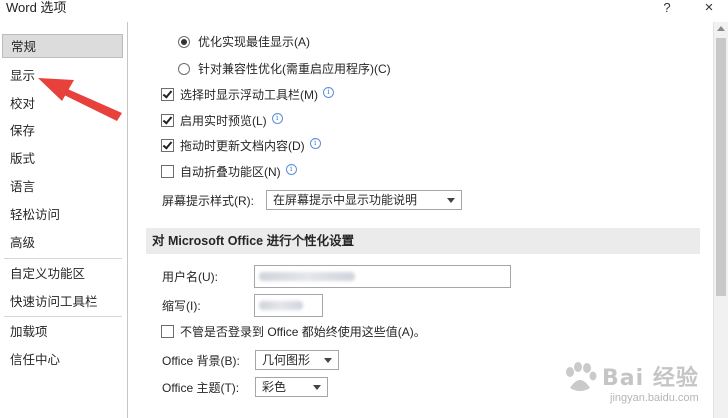 The image size is (728, 418). Describe the element at coordinates (62, 215) in the screenshot. I see `sidebar-item-accessibility: 轻松访问` at that location.